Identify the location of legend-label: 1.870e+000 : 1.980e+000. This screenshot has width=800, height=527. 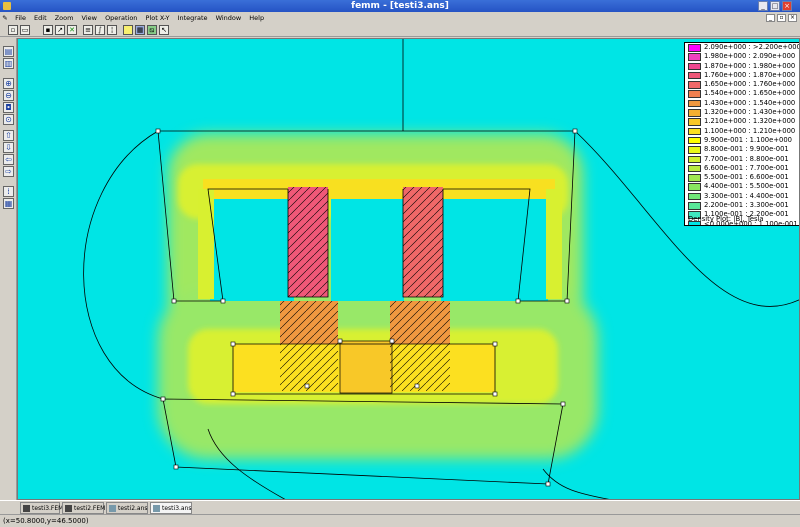
(750, 65).